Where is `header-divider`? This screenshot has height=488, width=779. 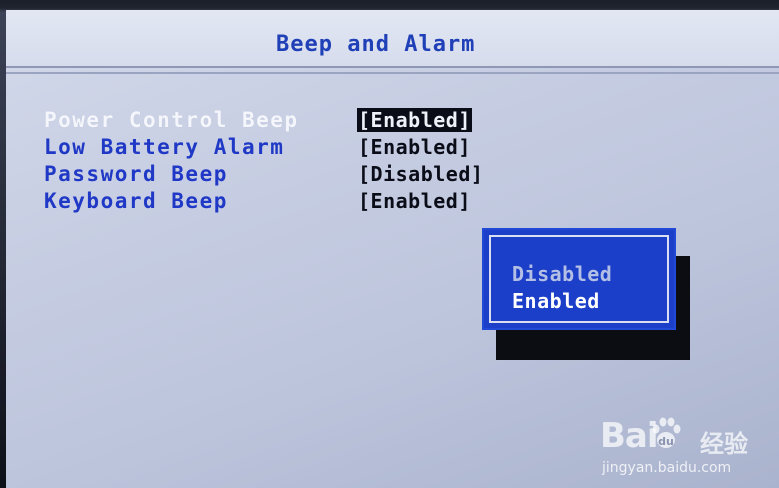 header-divider is located at coordinates (392, 73).